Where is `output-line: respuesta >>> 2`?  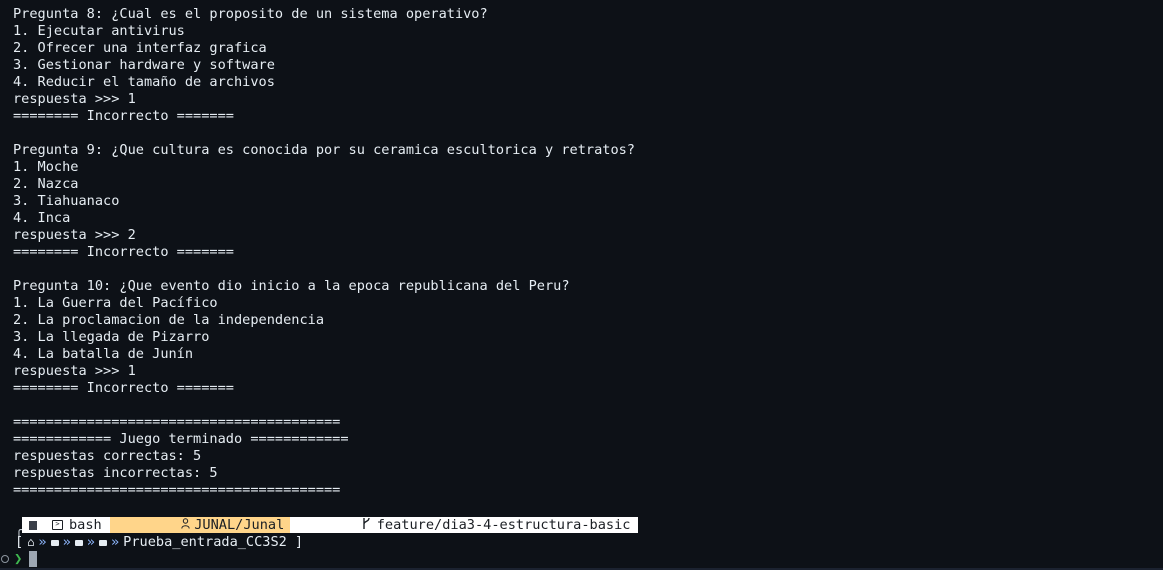 output-line: respuesta >>> 2 is located at coordinates (74, 235).